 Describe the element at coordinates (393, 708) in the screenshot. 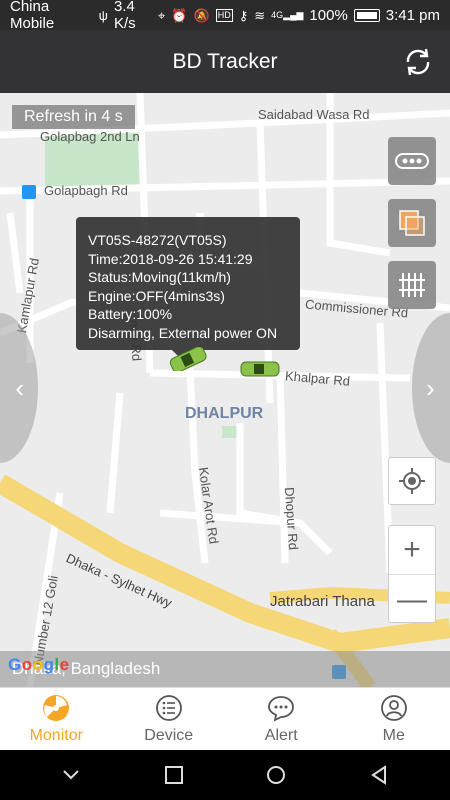

I see `person-icon` at that location.